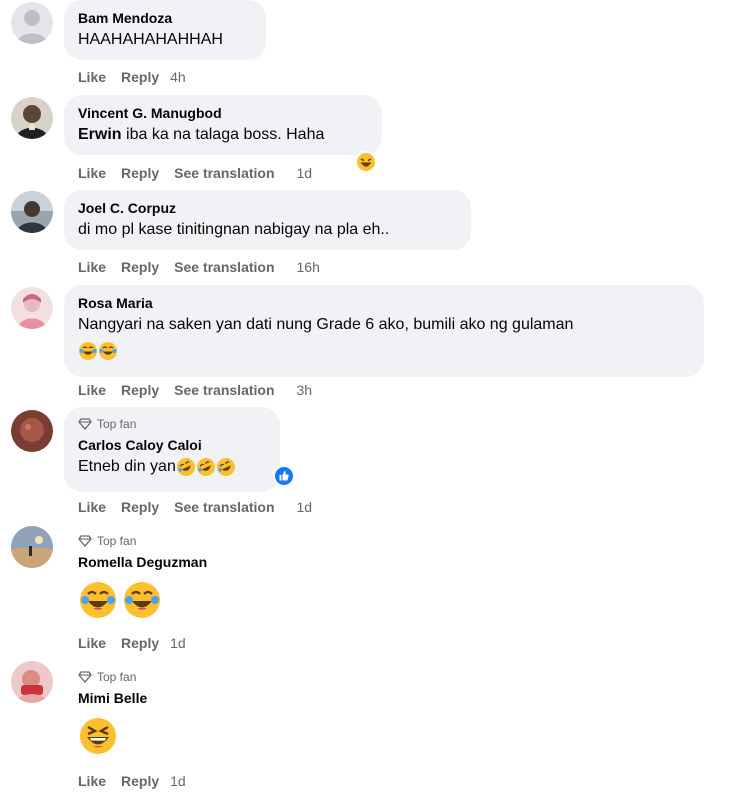 The image size is (750, 799). What do you see at coordinates (178, 77) in the screenshot?
I see `comment-timestamp: 4h` at bounding box center [178, 77].